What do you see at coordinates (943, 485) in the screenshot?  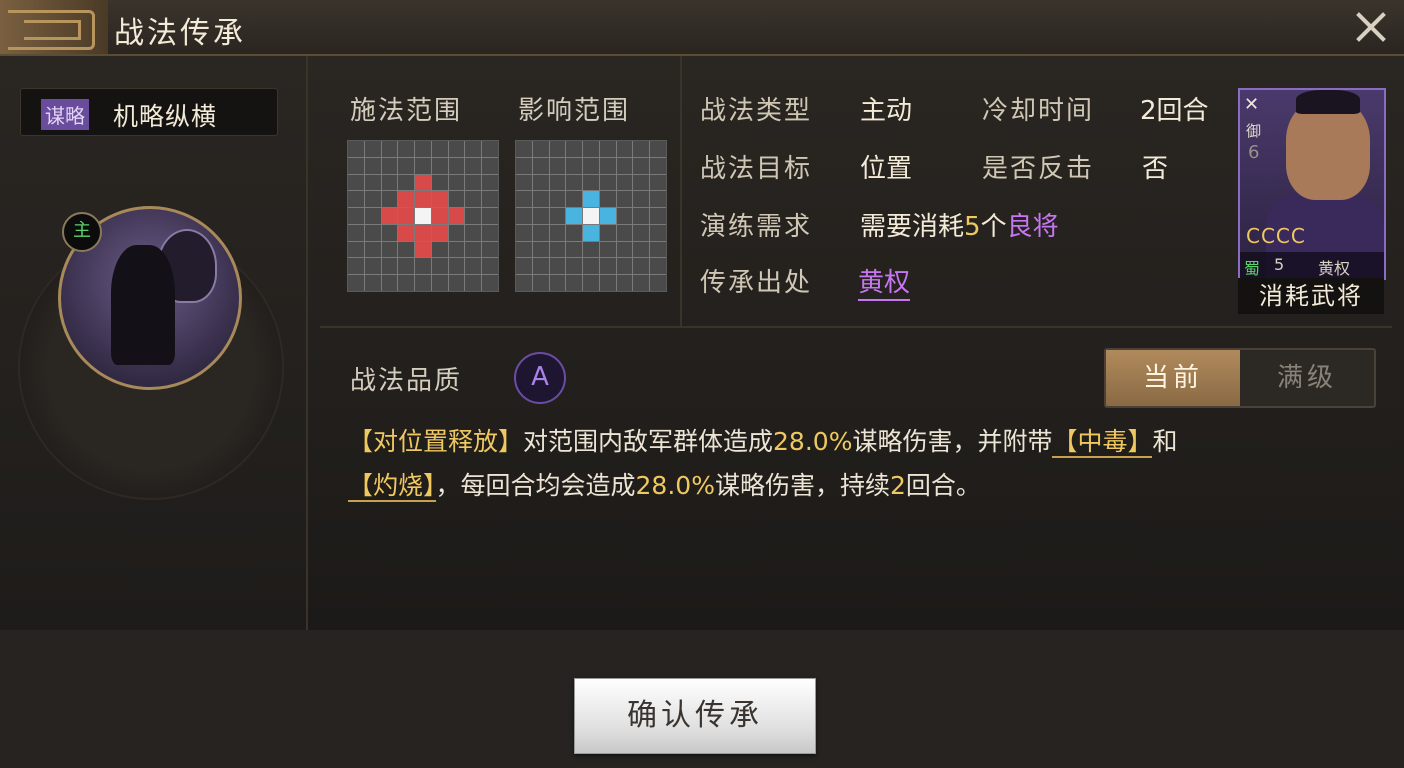 I see `desc-text: 回合。` at bounding box center [943, 485].